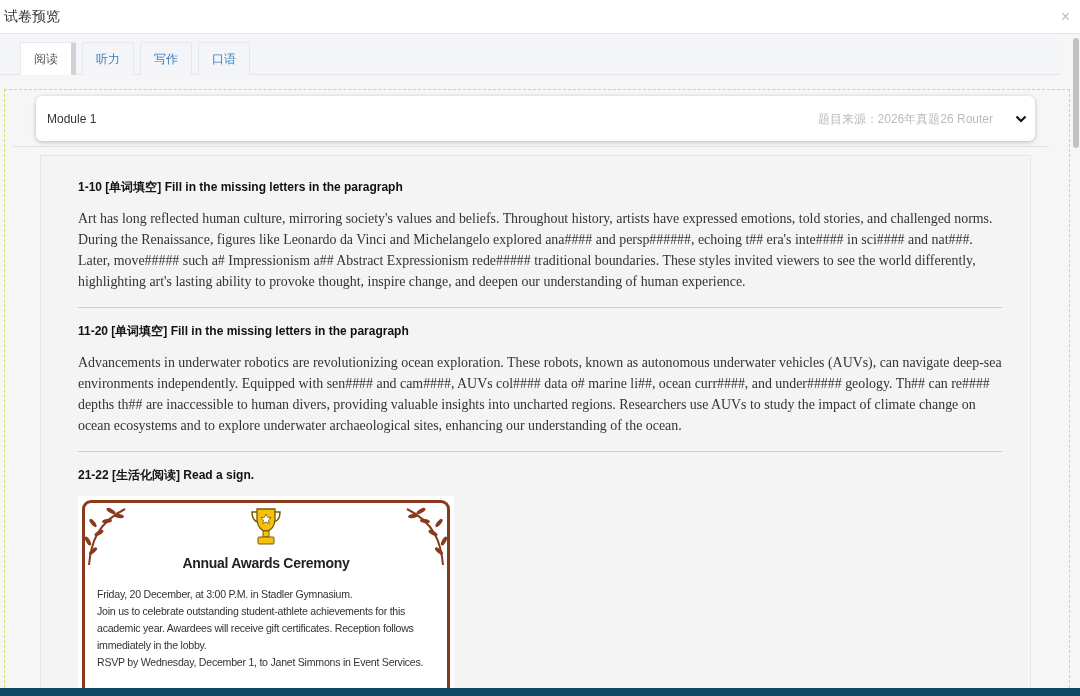 This screenshot has width=1080, height=696. Describe the element at coordinates (166, 58) in the screenshot. I see `tab: 写作` at that location.